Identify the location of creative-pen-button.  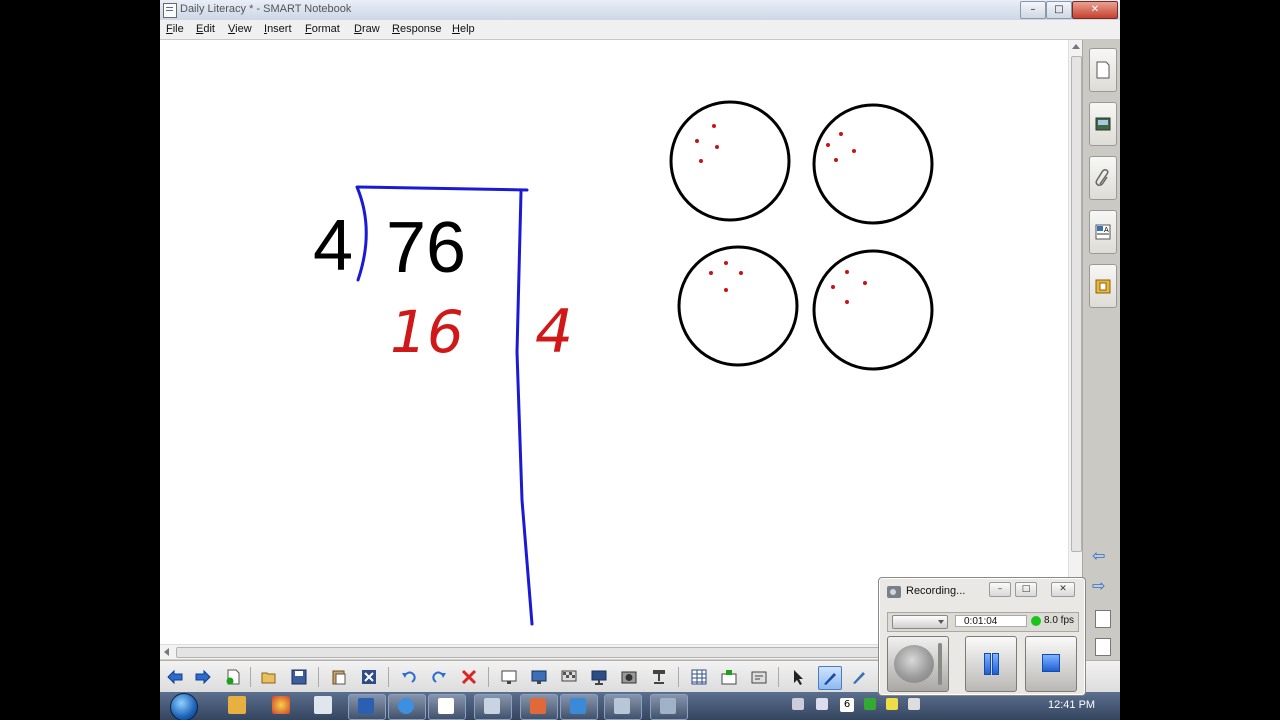
(859, 677).